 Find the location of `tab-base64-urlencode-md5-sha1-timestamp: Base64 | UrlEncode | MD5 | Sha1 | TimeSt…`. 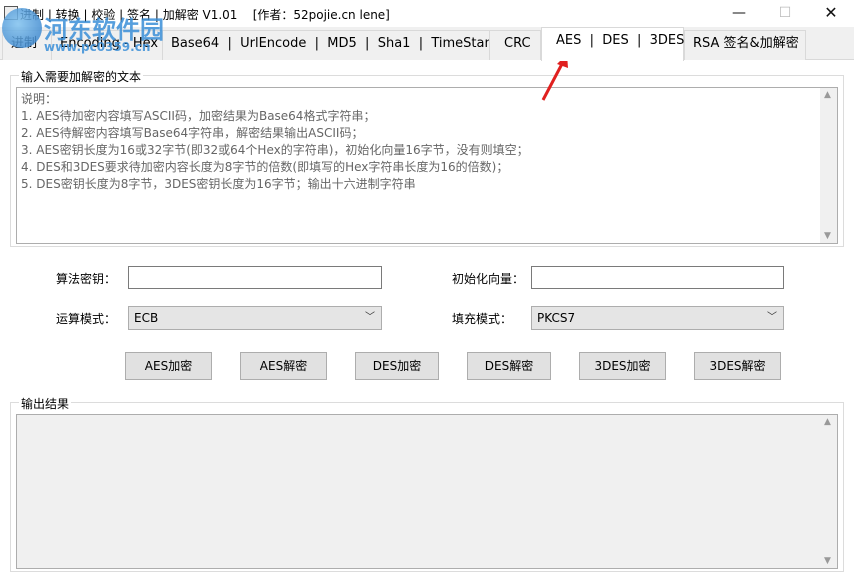

tab-base64-urlencode-md5-sha1-timestamp: Base64 | UrlEncode | MD5 | Sha1 | TimeSt… is located at coordinates (333, 45).